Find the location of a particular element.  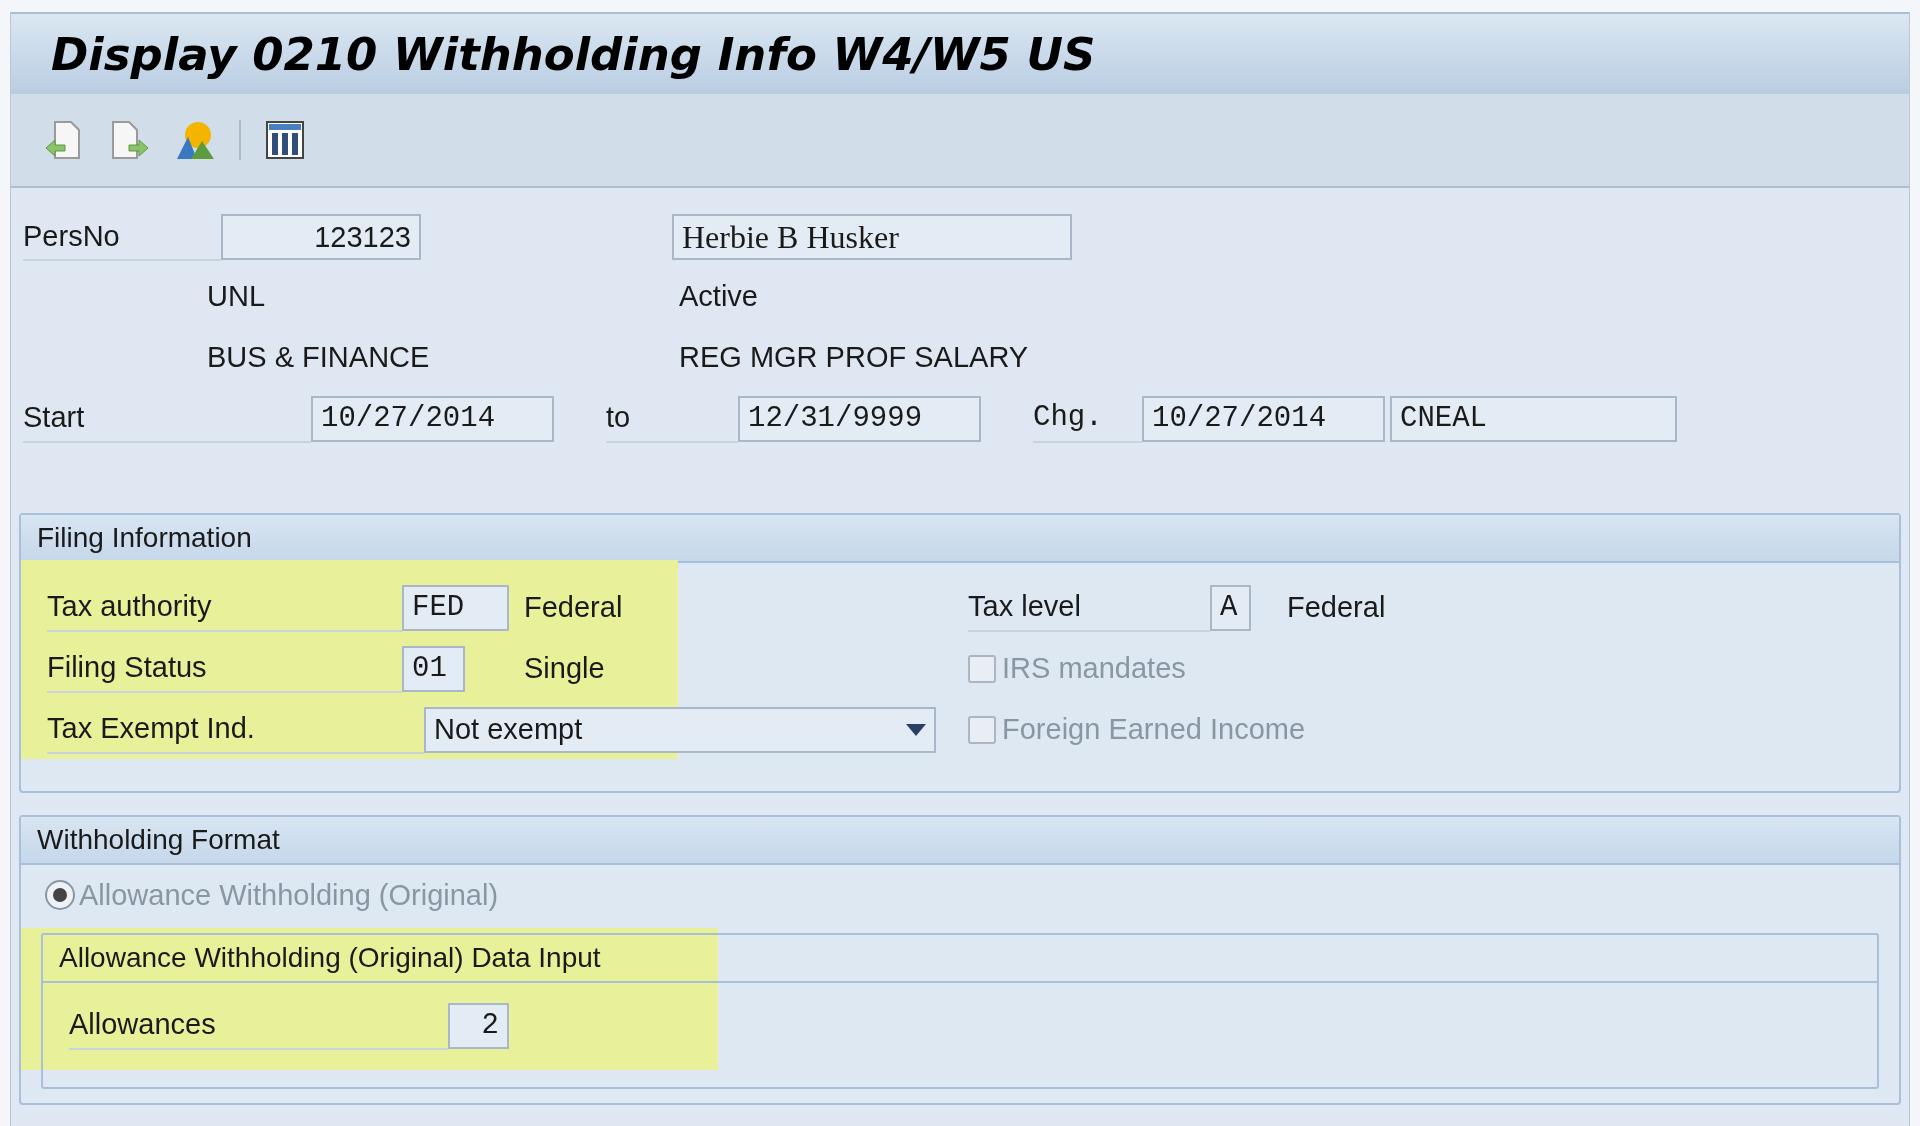

section-title: Withholding Format is located at coordinates (158, 840).